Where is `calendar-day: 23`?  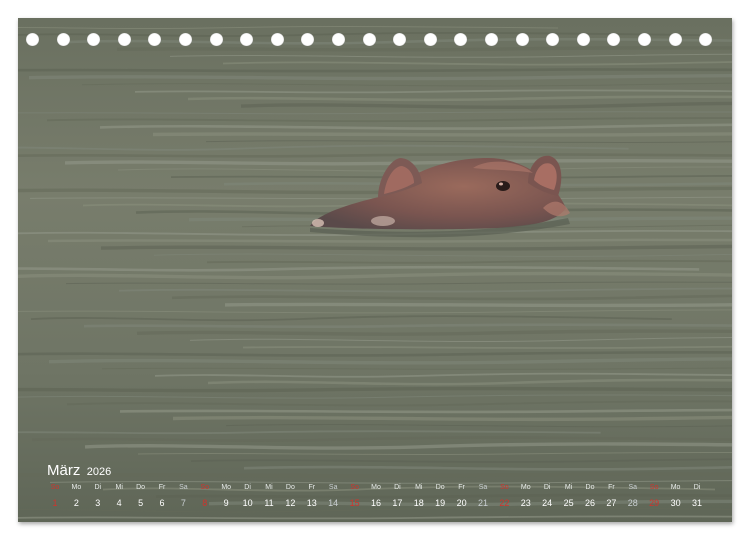
calendar-day: 23 is located at coordinates (525, 503).